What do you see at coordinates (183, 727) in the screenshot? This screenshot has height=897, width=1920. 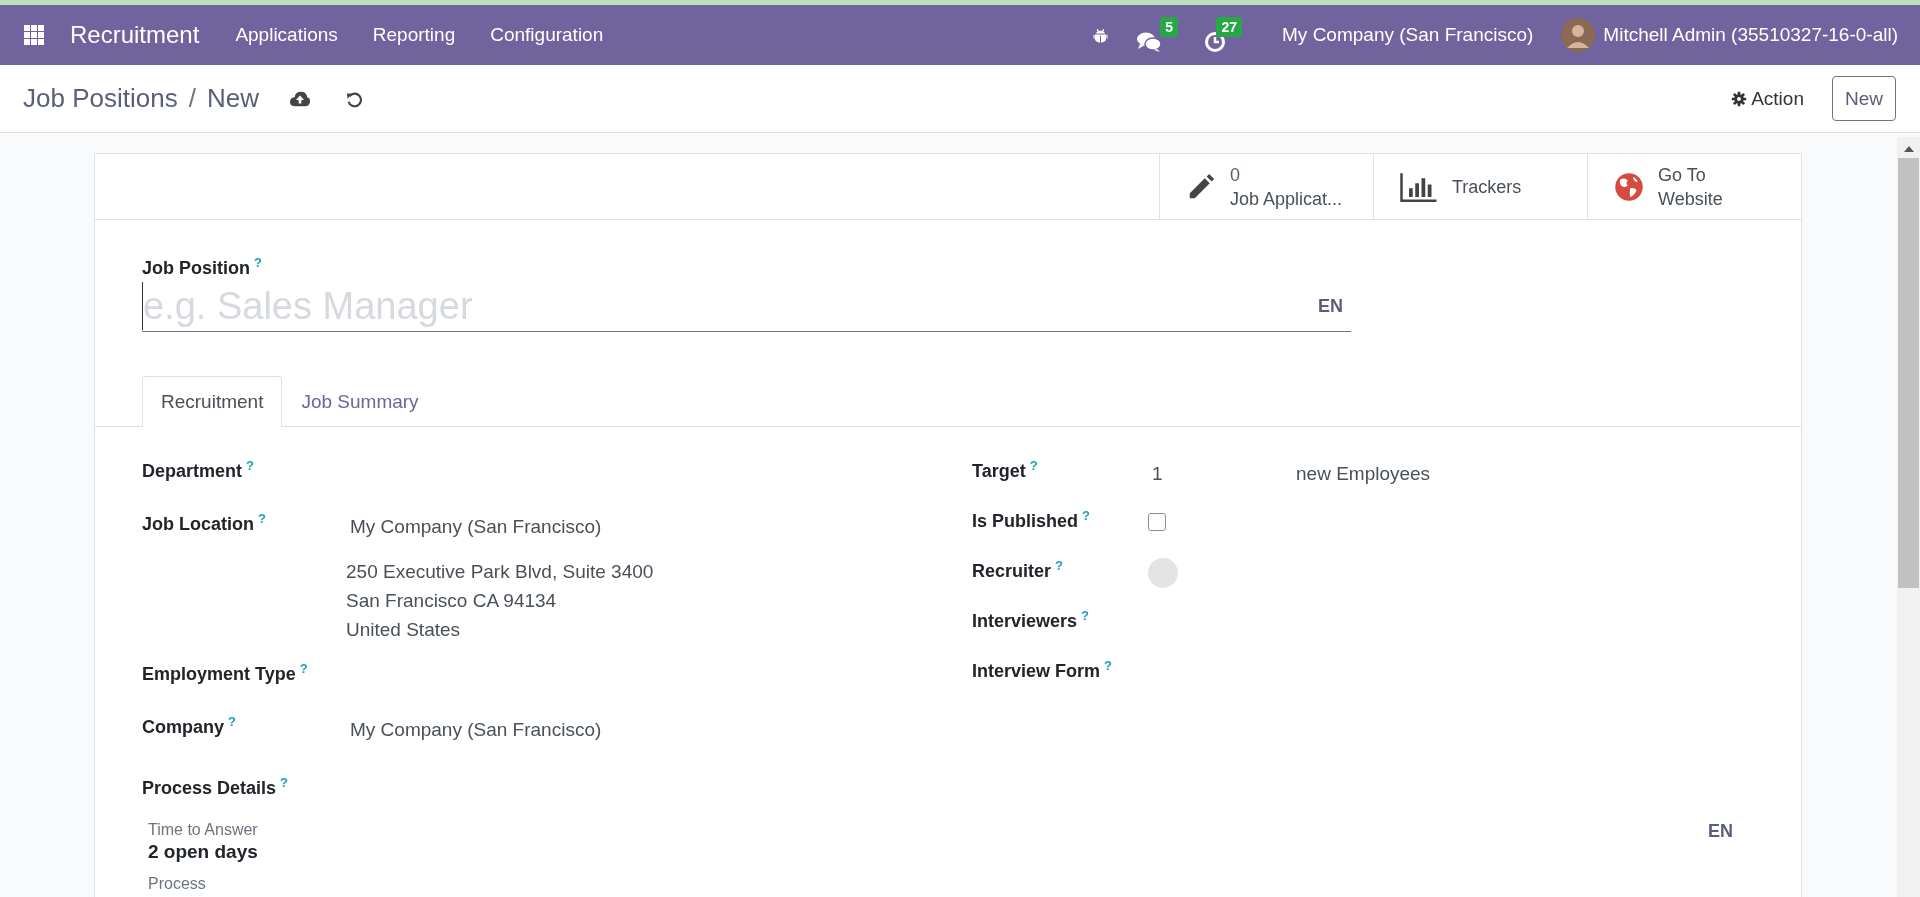 I see `field-label: Company` at bounding box center [183, 727].